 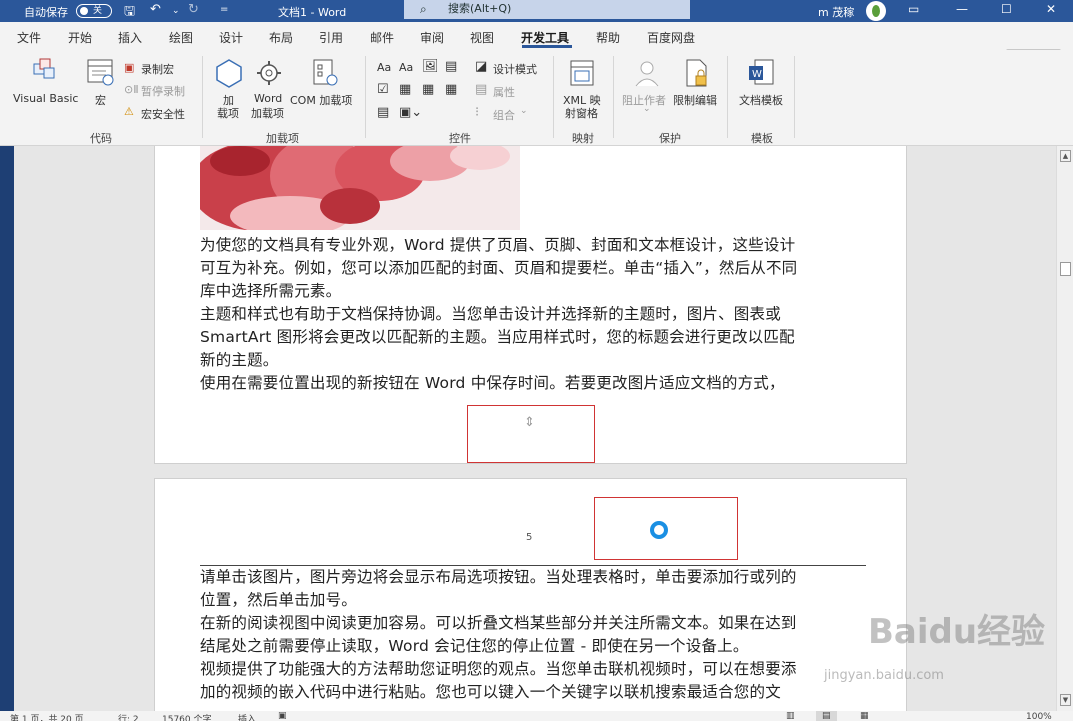 I want to click on text-line: 库中选择所需元素。, so click(x=271, y=291).